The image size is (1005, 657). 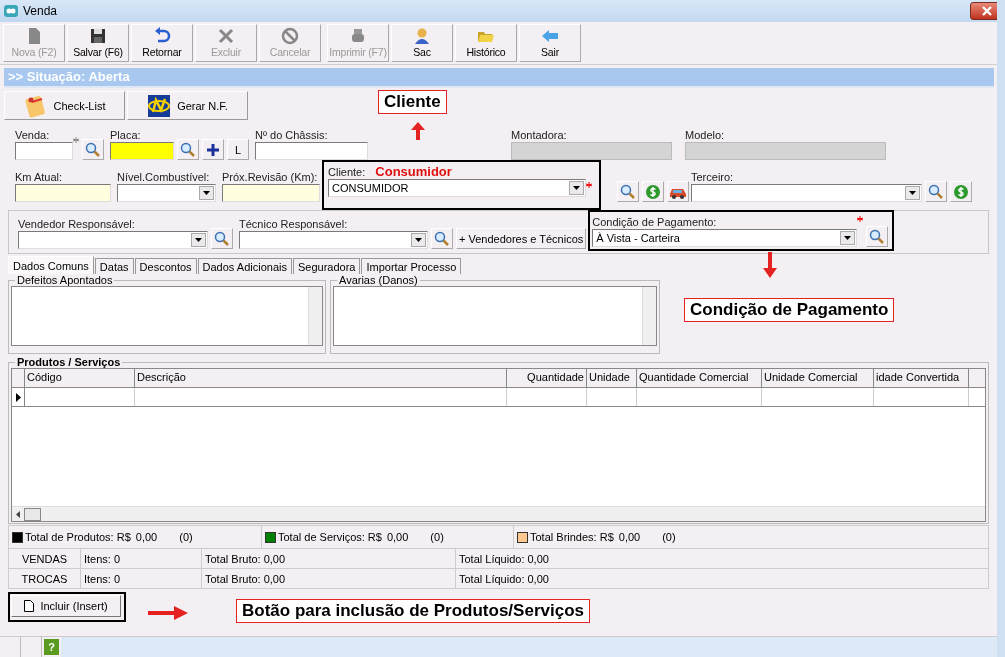 What do you see at coordinates (539, 135) in the screenshot?
I see `field-label: Montadora:` at bounding box center [539, 135].